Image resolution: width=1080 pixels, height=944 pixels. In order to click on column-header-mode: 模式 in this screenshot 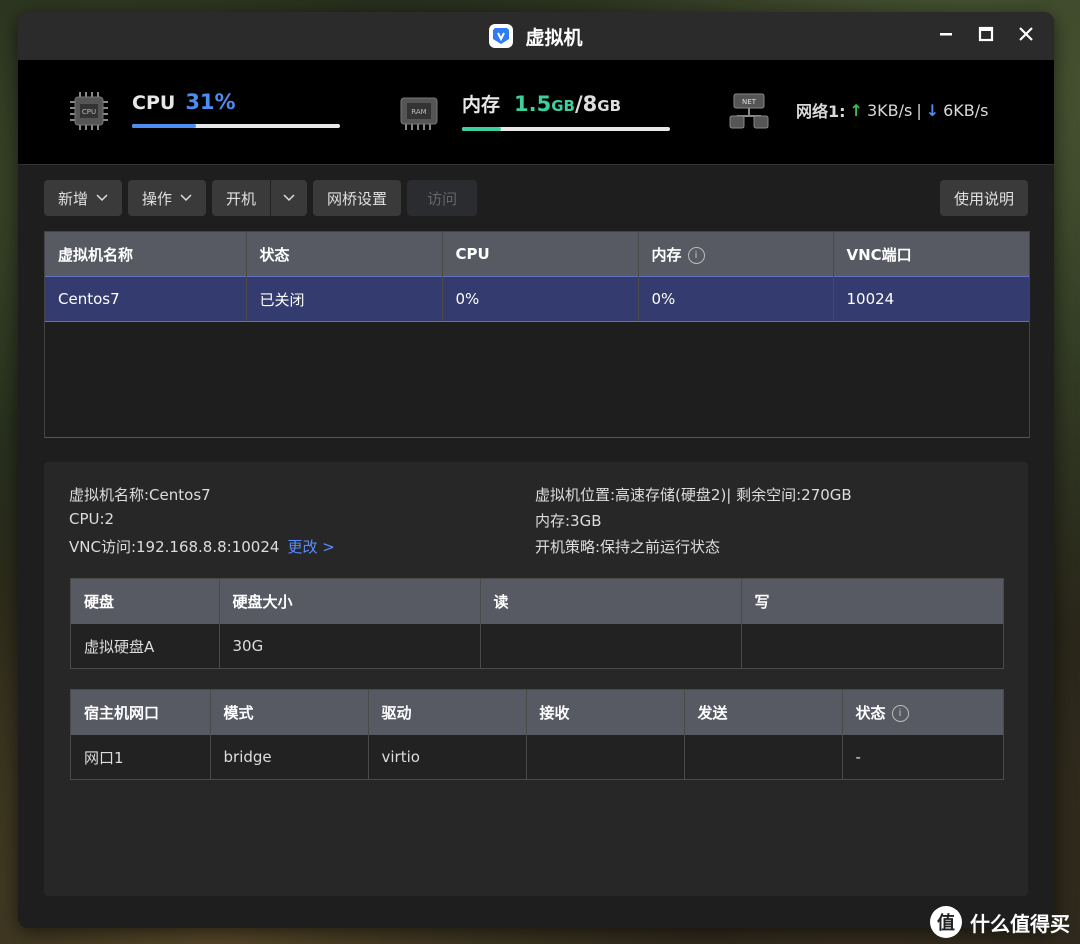, I will do `click(289, 712)`.